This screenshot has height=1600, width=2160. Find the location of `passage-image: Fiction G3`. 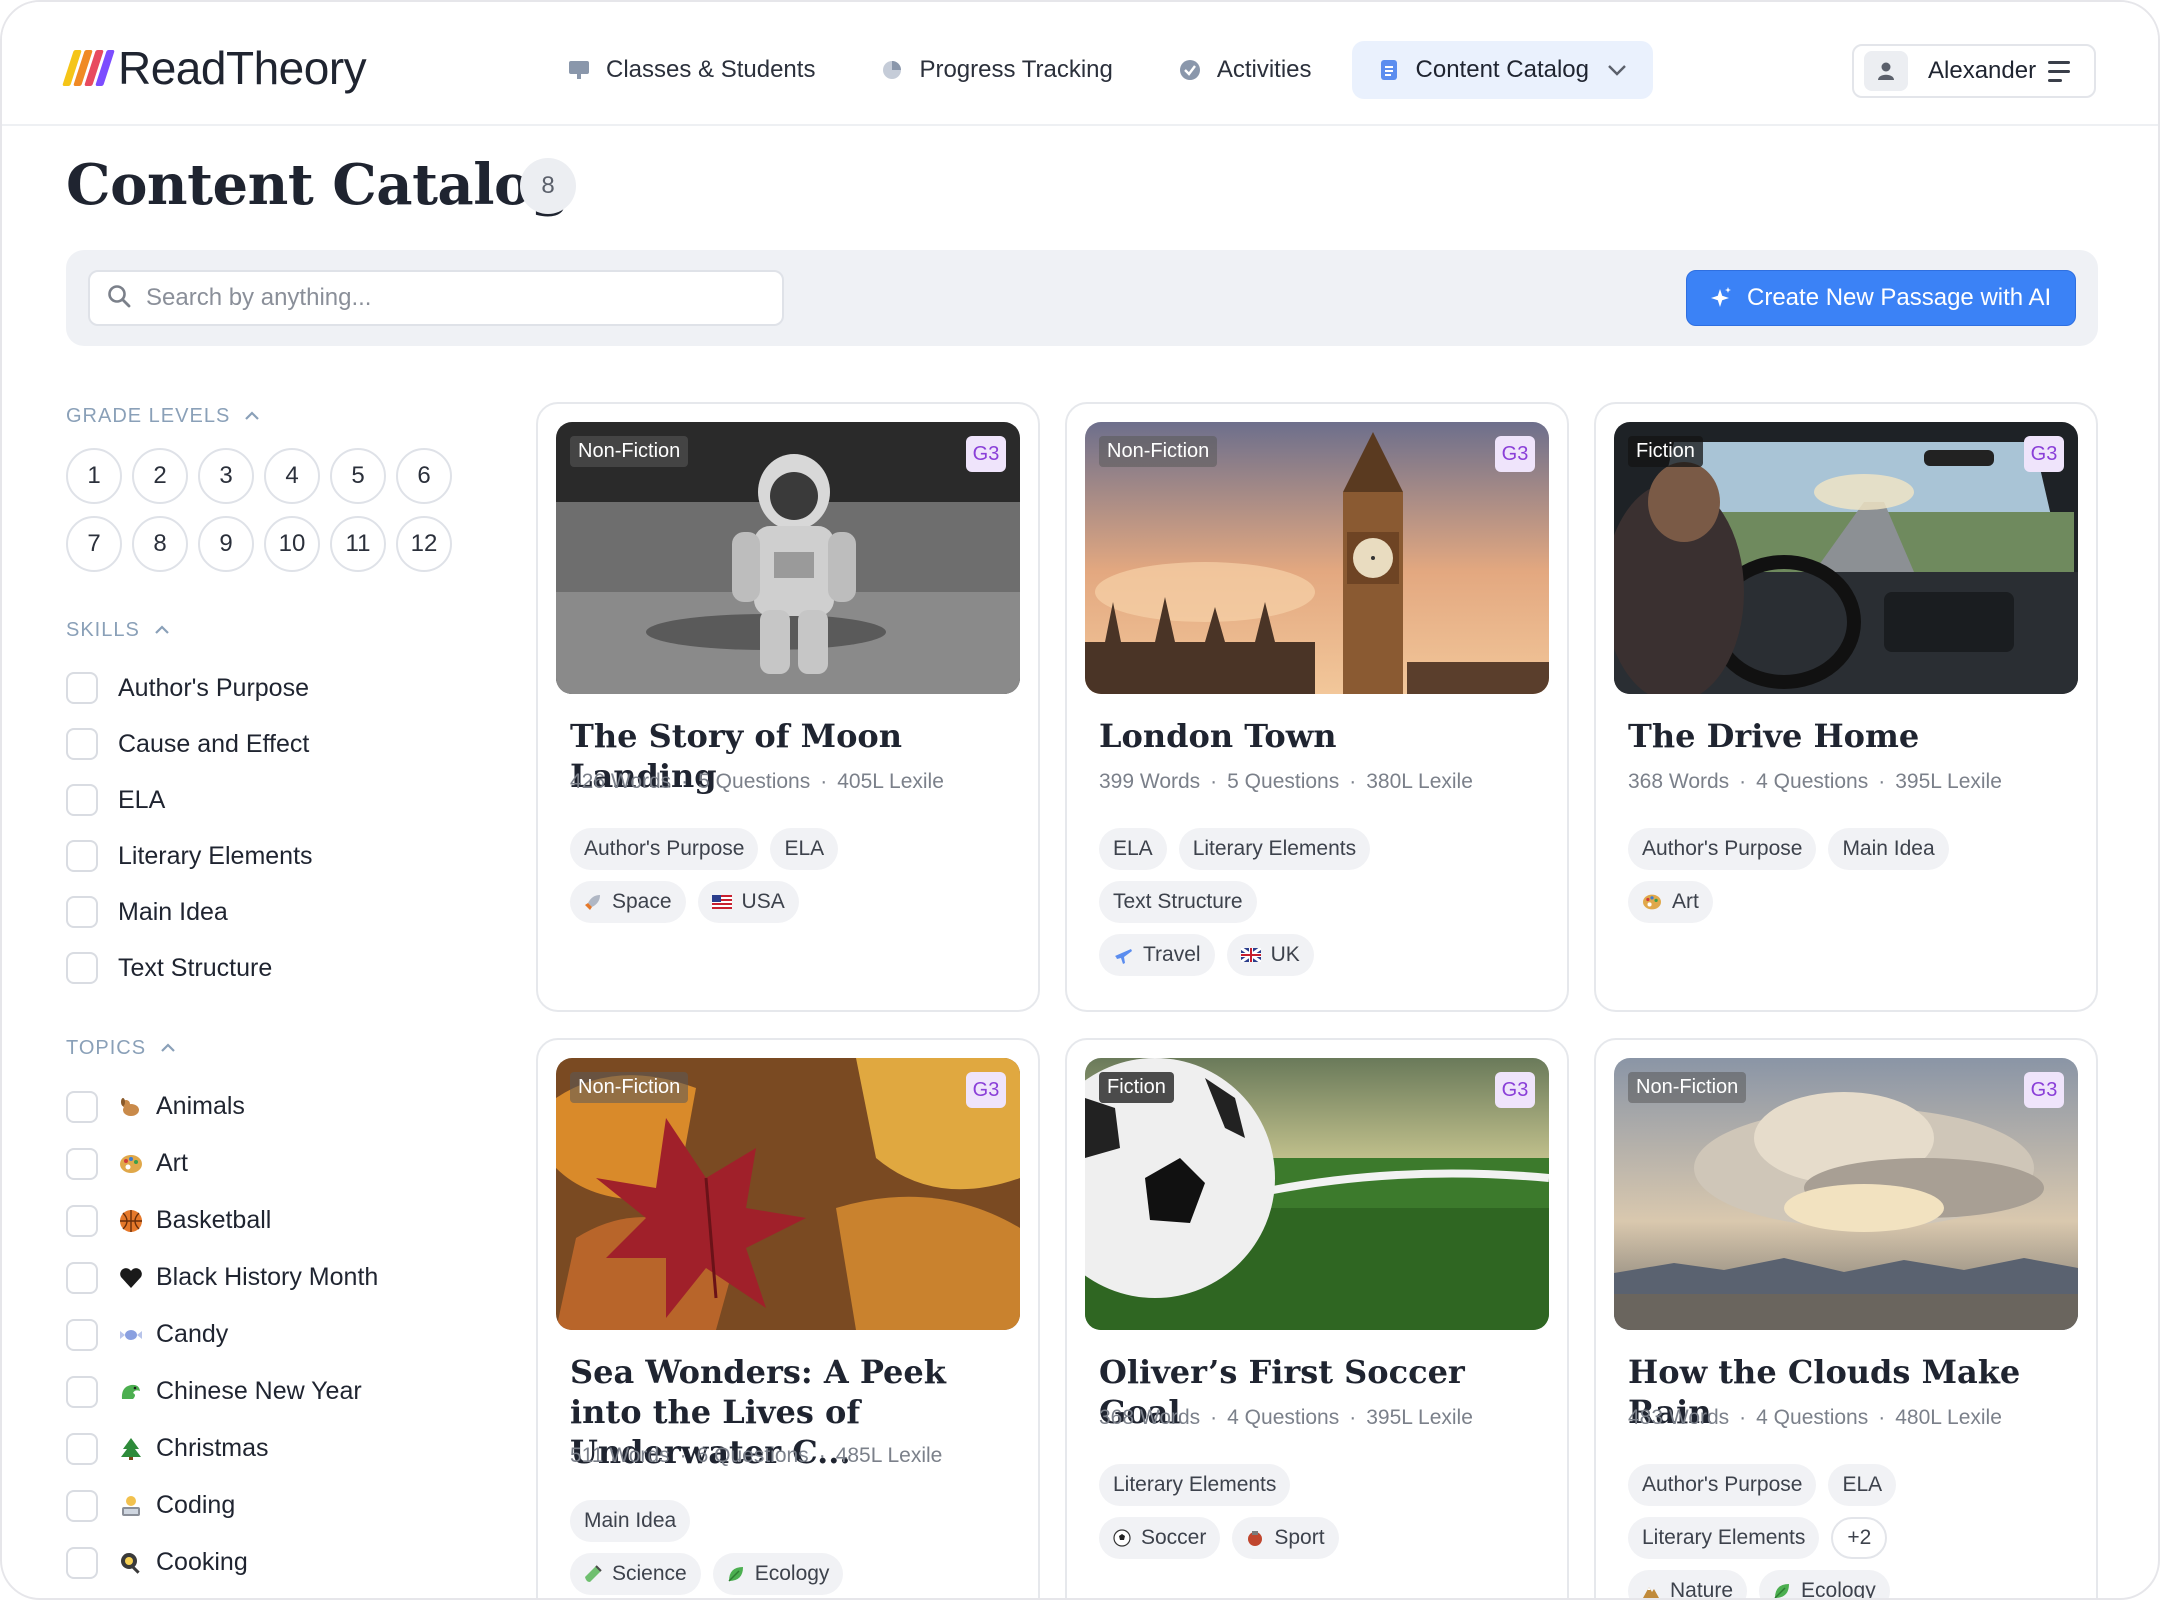

passage-image: Fiction G3 is located at coordinates (1846, 558).